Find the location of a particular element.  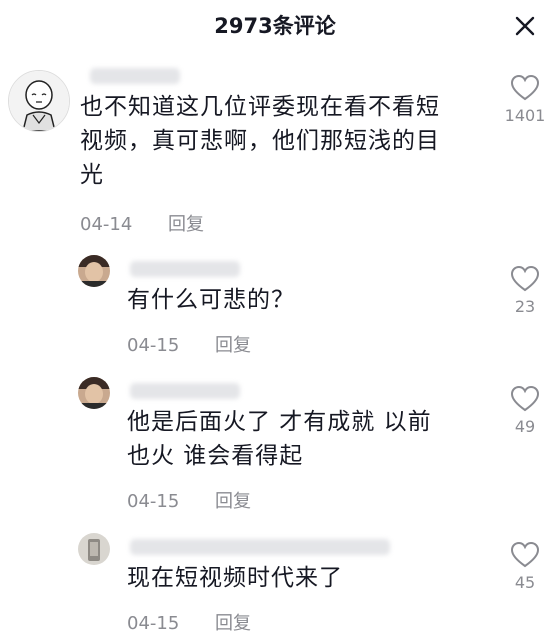

comments-header: 2973条评论 is located at coordinates (275, 25).